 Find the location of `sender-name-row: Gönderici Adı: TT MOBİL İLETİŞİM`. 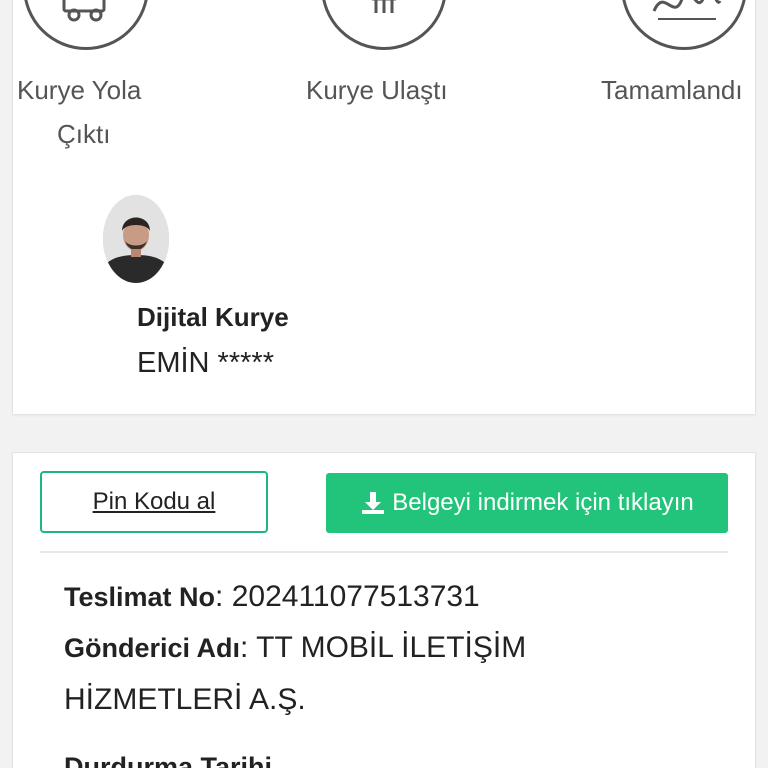

sender-name-row: Gönderici Adı: TT MOBİL İLETİŞİM is located at coordinates (295, 648).